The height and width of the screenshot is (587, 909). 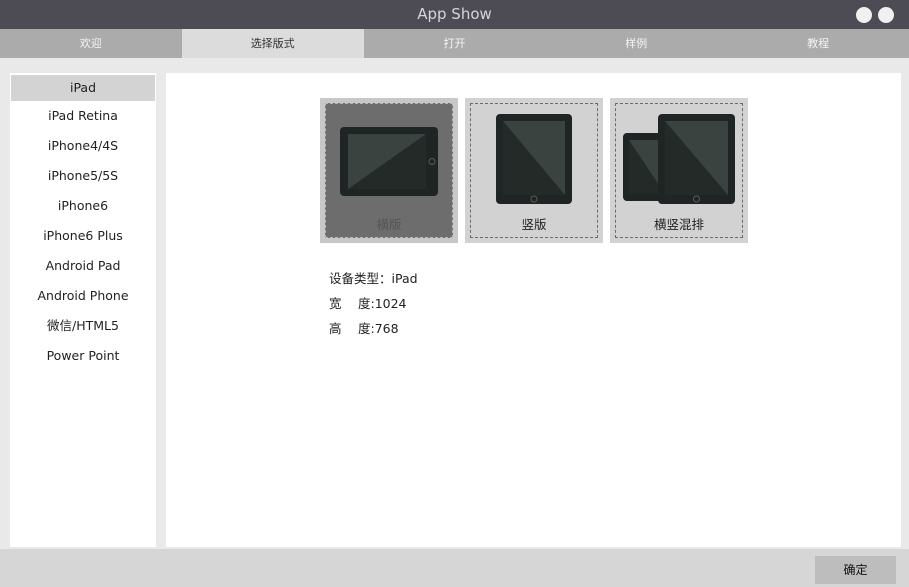 I want to click on device-info: 设备类型：iPad 宽 度:1024 高 度:768, so click(x=373, y=307).